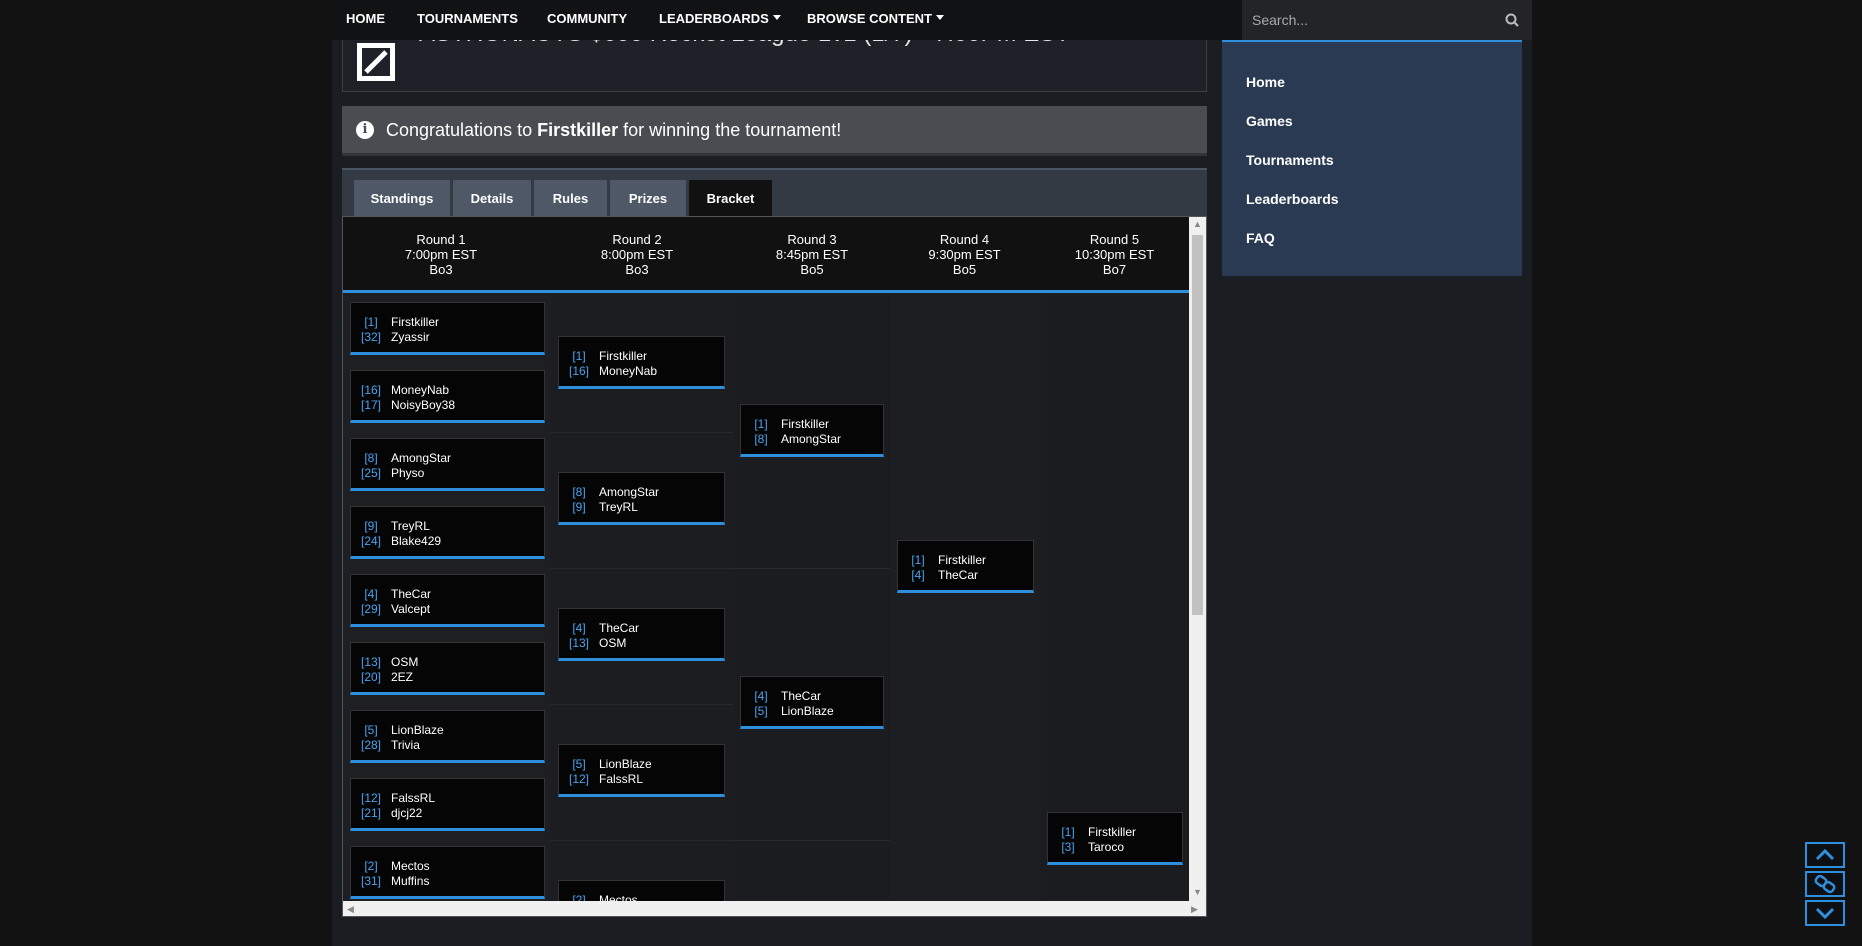  I want to click on nav-community: COMMUNITY, so click(587, 20).